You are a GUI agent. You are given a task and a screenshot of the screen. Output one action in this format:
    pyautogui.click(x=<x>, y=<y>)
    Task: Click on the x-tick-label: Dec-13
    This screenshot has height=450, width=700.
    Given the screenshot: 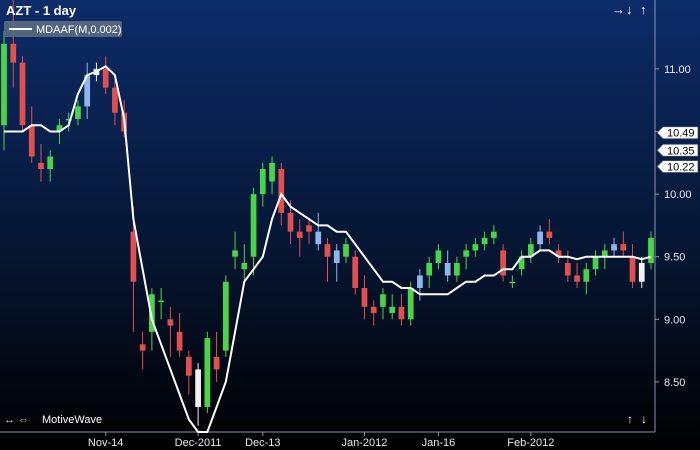 What is the action you would take?
    pyautogui.click(x=262, y=443)
    